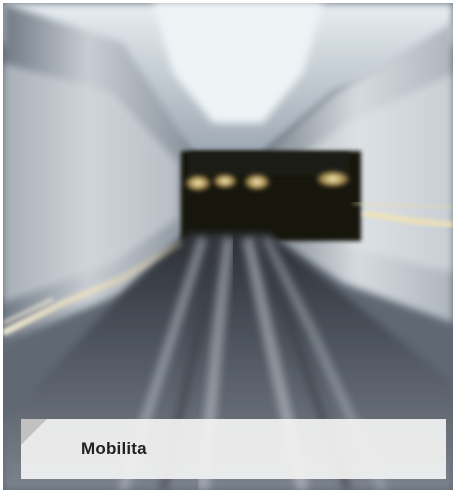  What do you see at coordinates (233, 449) in the screenshot?
I see `caption-bar: Mobilita` at bounding box center [233, 449].